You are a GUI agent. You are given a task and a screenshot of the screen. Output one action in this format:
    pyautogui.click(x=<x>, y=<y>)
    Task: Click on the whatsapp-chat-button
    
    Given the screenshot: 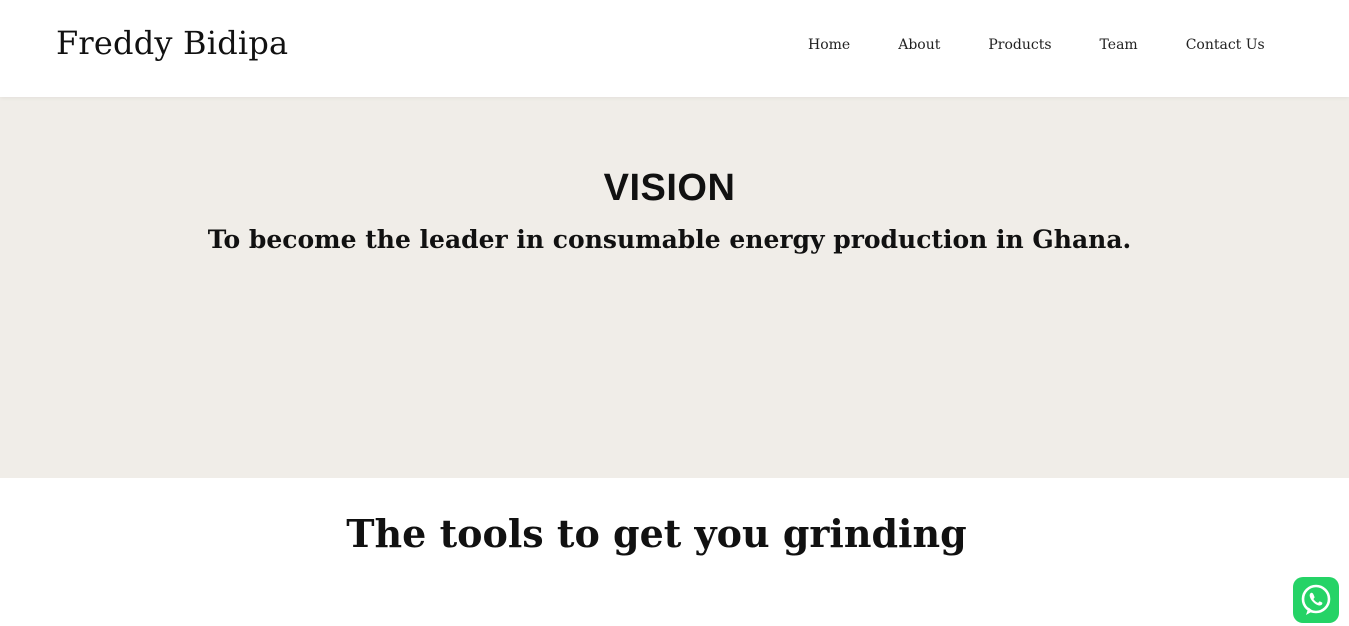 What is the action you would take?
    pyautogui.click(x=1316, y=600)
    